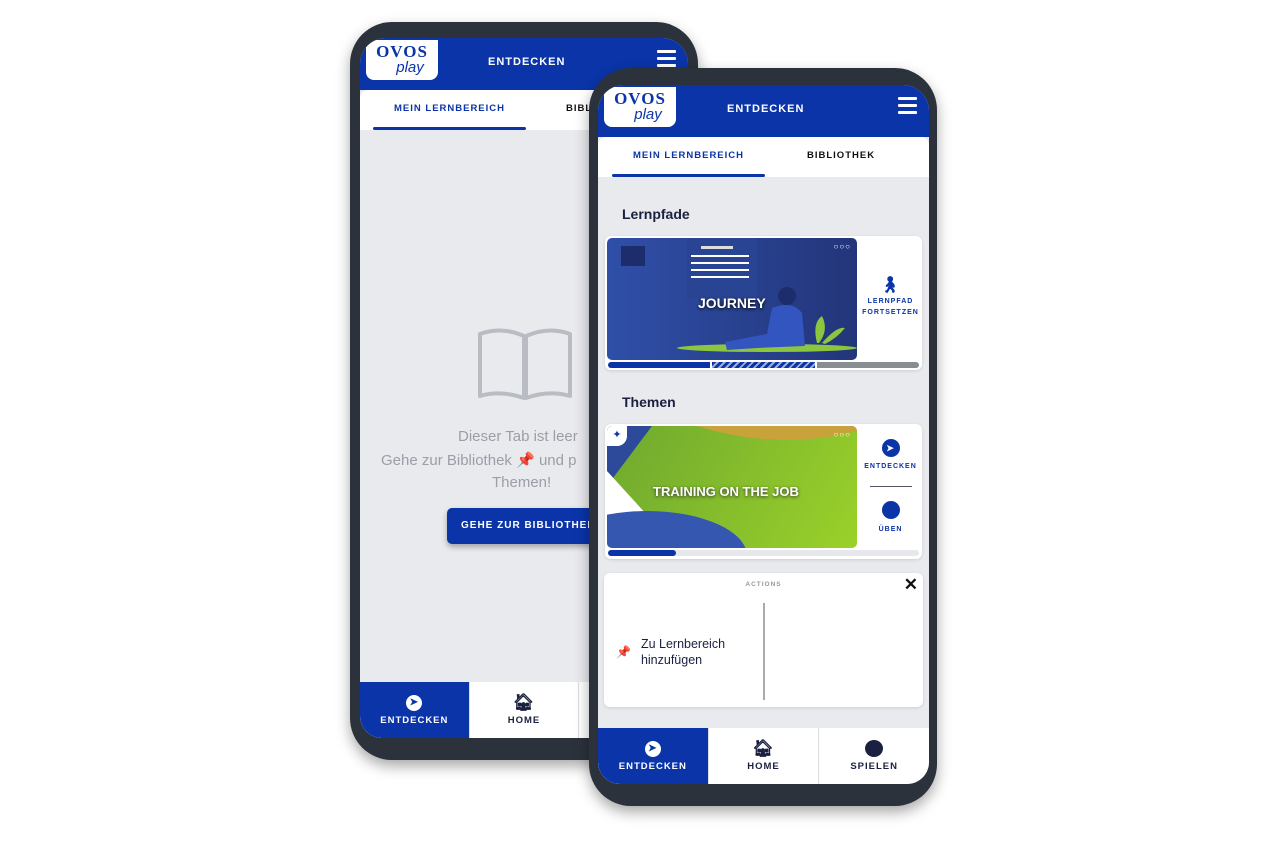 This screenshot has width=1280, height=854. What do you see at coordinates (890, 285) in the screenshot?
I see `hiker-icon: 🚶︎` at bounding box center [890, 285].